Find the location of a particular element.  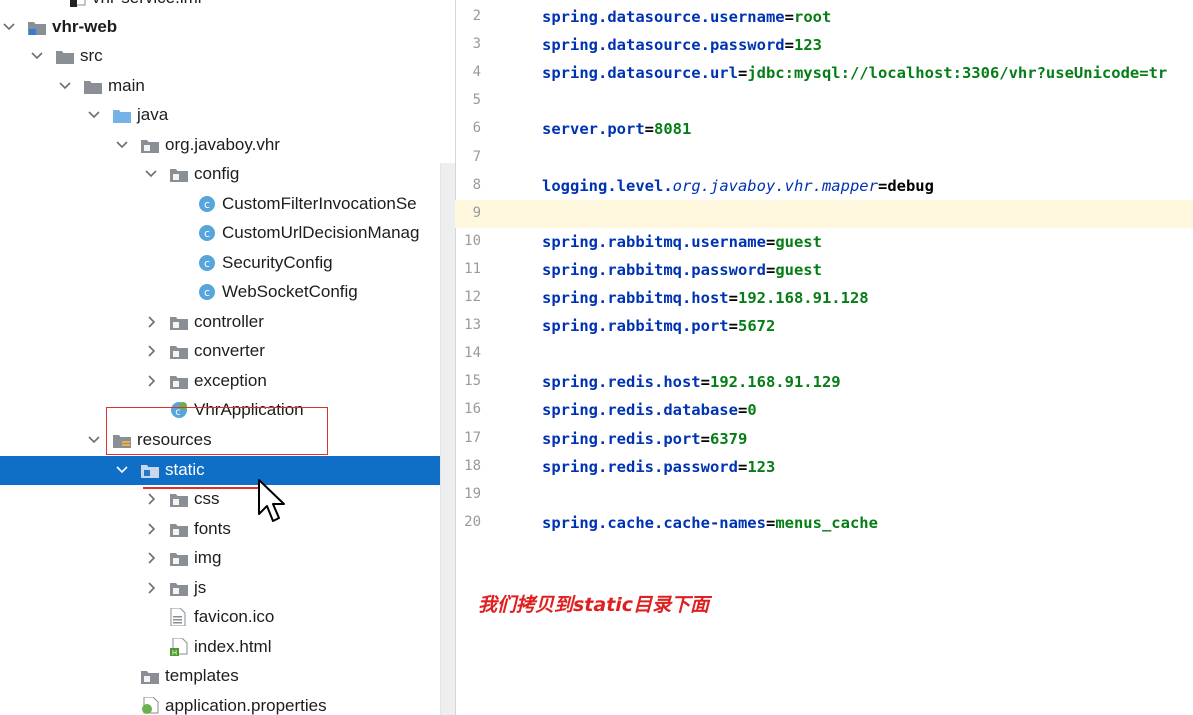

tree-item-label: css is located at coordinates (207, 498).